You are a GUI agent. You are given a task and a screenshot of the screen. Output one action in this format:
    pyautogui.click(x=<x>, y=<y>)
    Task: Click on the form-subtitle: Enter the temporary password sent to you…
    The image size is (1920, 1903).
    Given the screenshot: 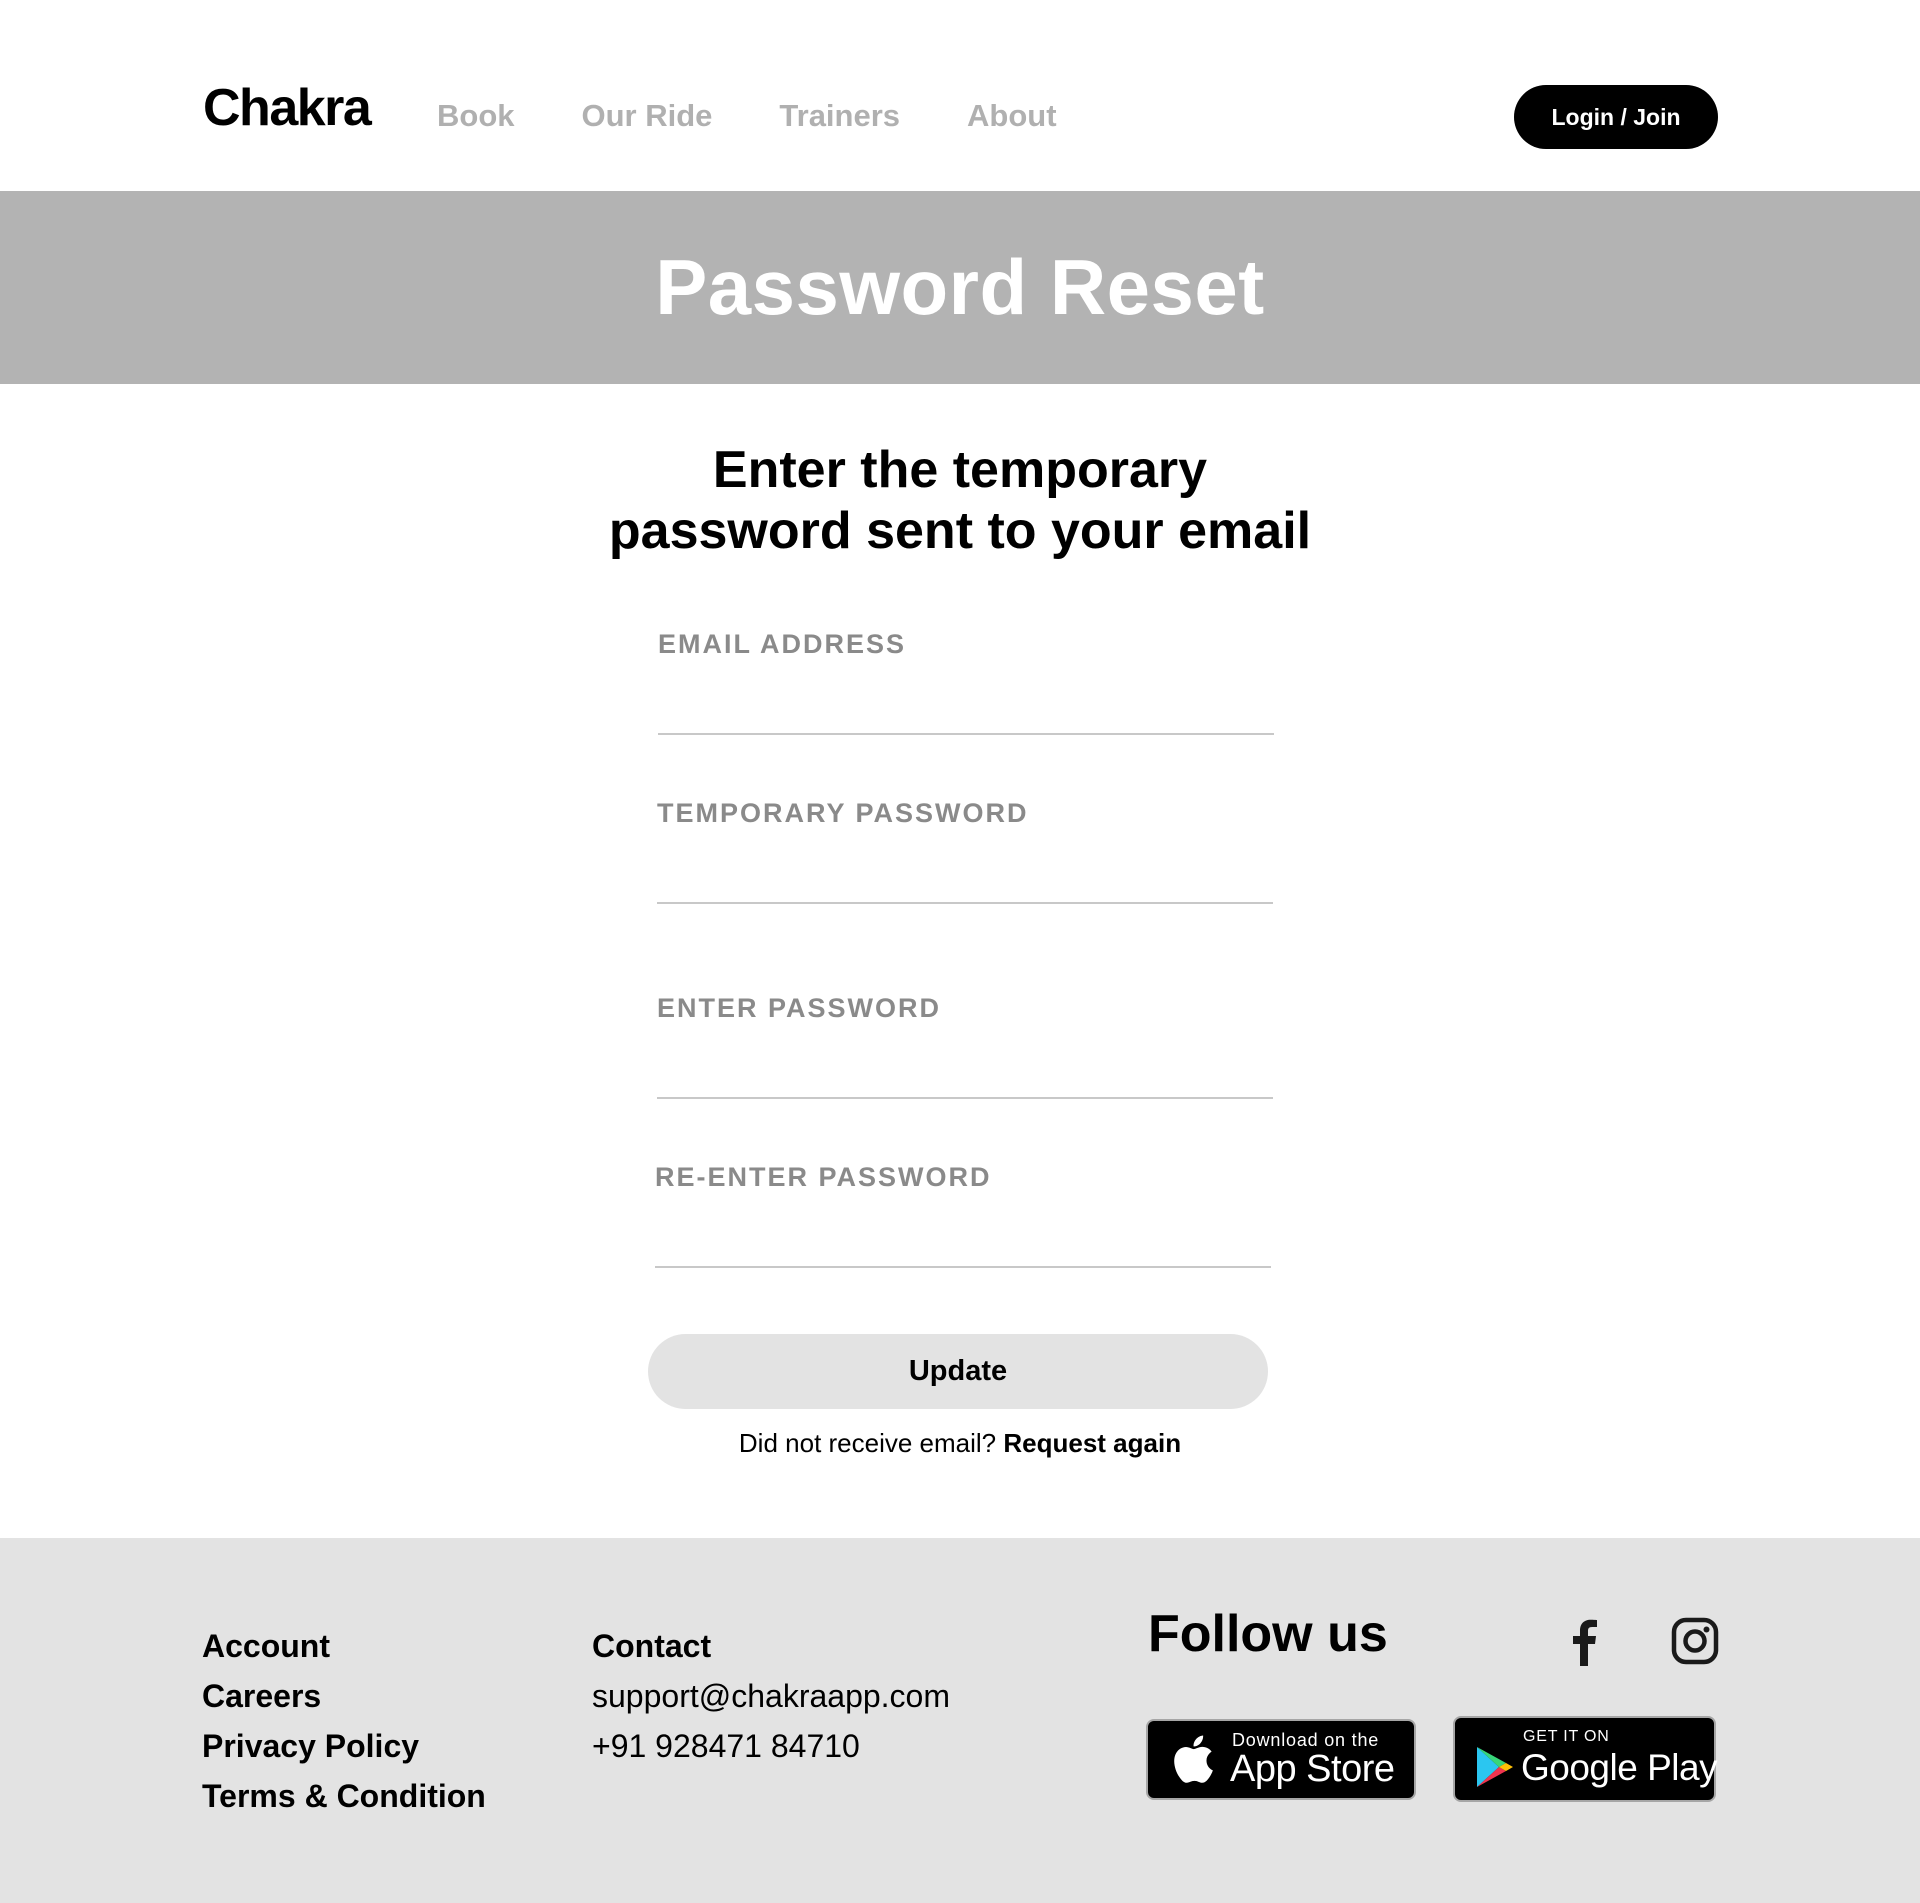 What is the action you would take?
    pyautogui.click(x=960, y=501)
    